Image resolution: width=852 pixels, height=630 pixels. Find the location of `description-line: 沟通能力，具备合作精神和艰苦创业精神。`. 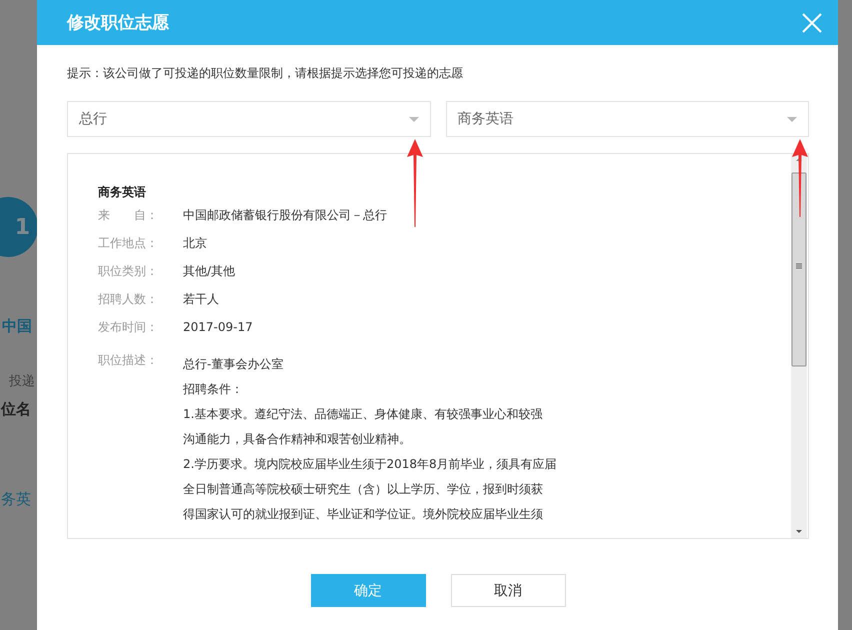

description-line: 沟通能力，具备合作精神和艰苦创业精神。 is located at coordinates (297, 439).